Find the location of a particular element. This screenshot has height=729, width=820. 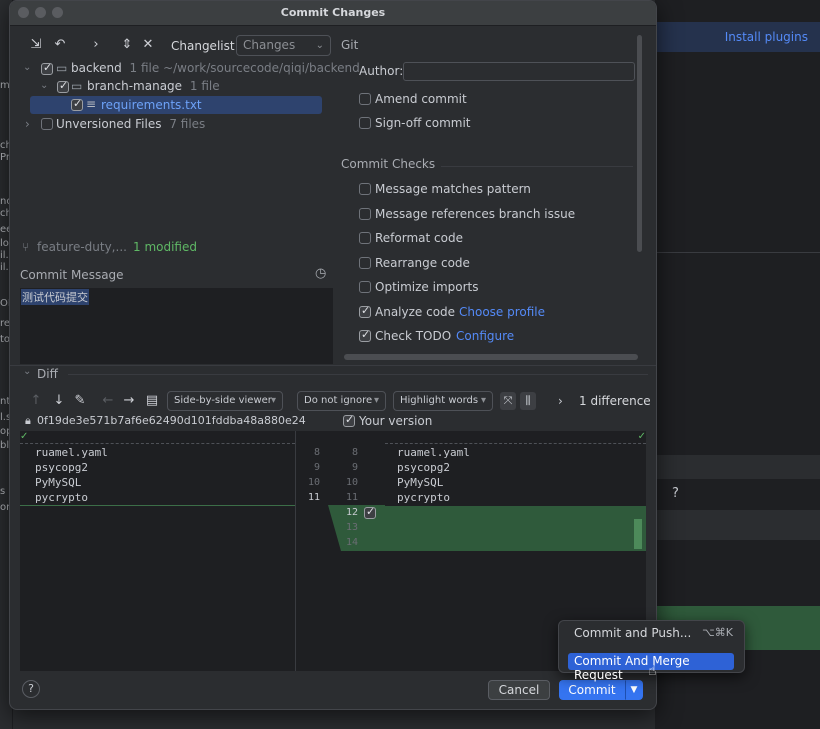

viewer-select: Side-by-side viewer ▾ is located at coordinates (225, 401).